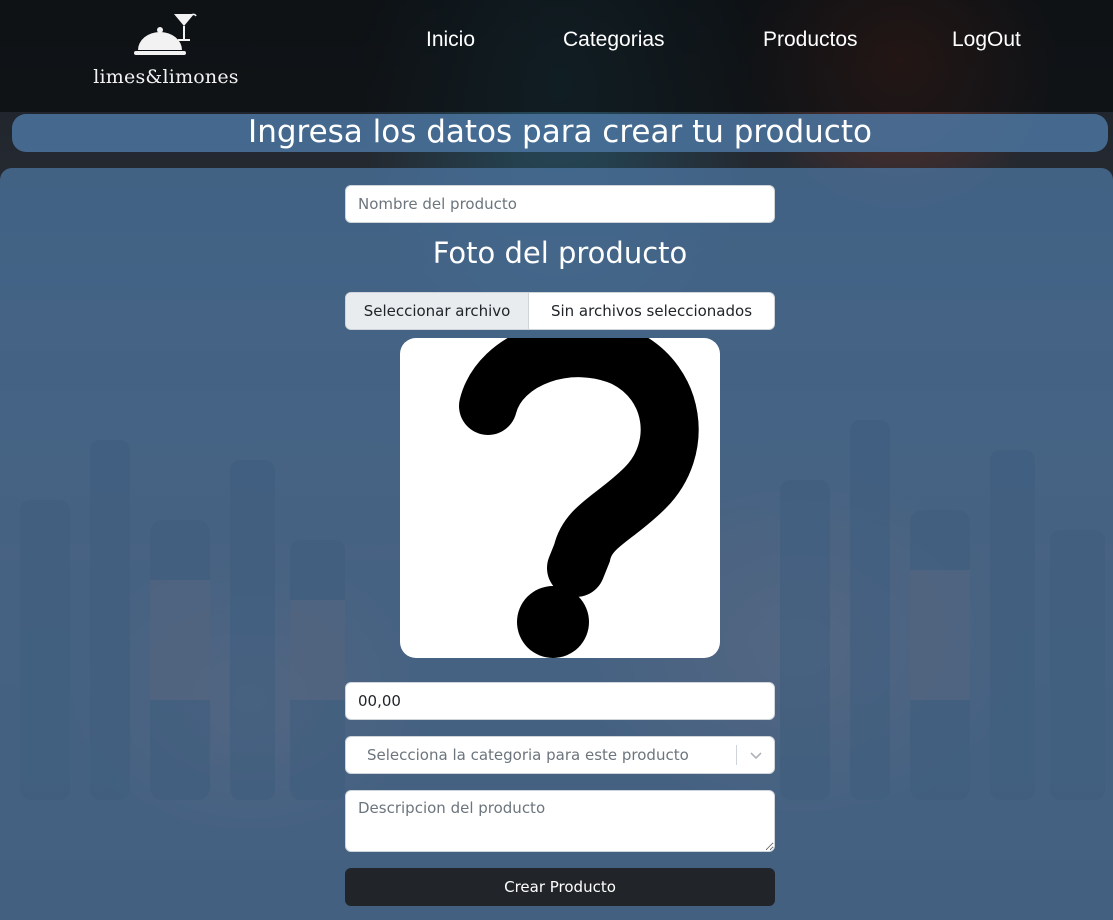 The height and width of the screenshot is (920, 1113). Describe the element at coordinates (810, 40) in the screenshot. I see `nav-link-productos: Productos` at that location.